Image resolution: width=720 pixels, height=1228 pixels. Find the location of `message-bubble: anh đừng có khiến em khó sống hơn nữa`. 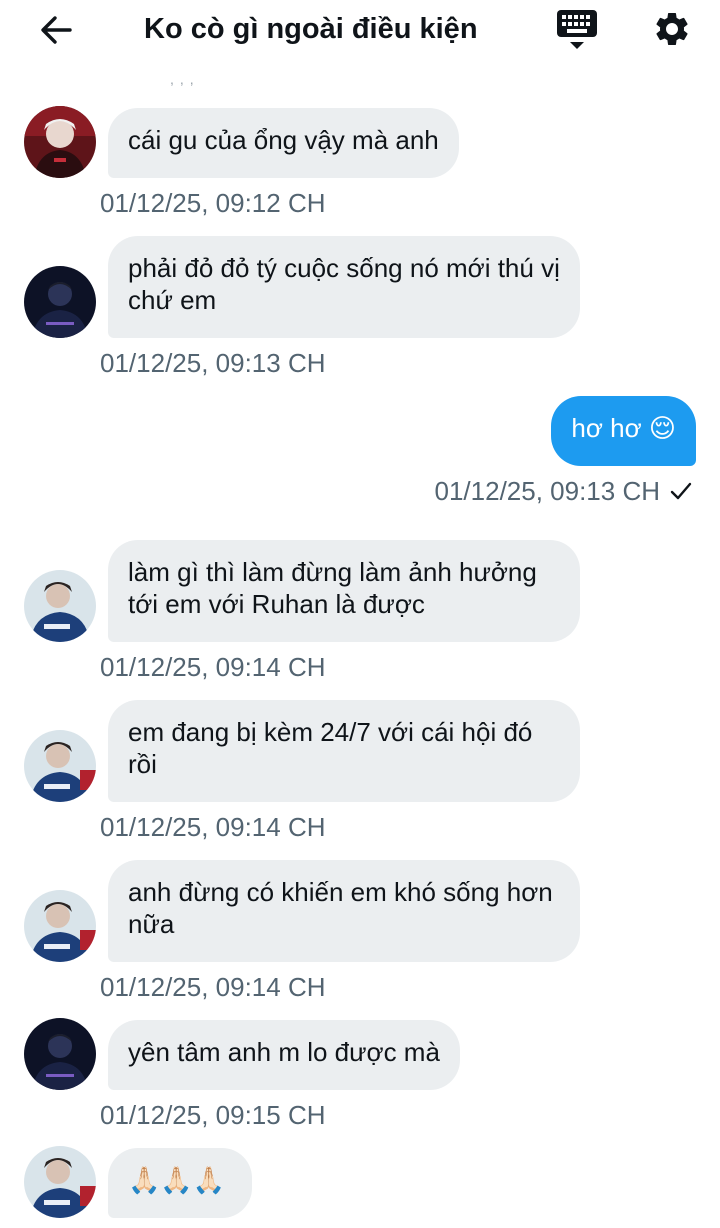

message-bubble: anh đừng có khiến em khó sống hơn nữa is located at coordinates (344, 911).